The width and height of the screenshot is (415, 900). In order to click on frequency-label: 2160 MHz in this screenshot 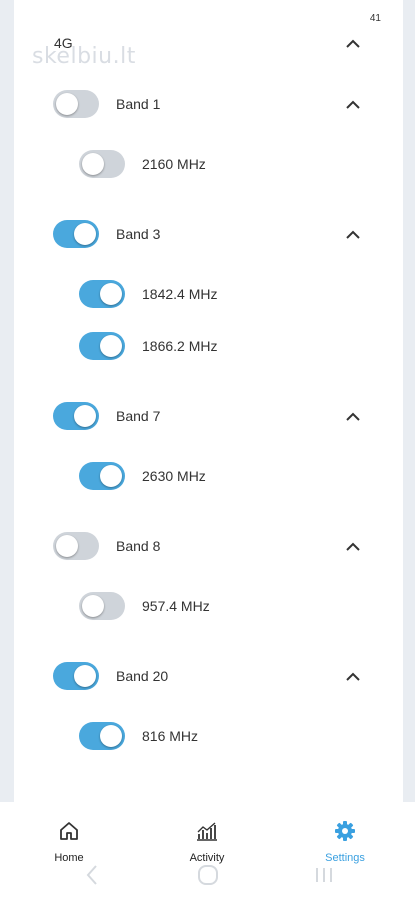, I will do `click(174, 164)`.